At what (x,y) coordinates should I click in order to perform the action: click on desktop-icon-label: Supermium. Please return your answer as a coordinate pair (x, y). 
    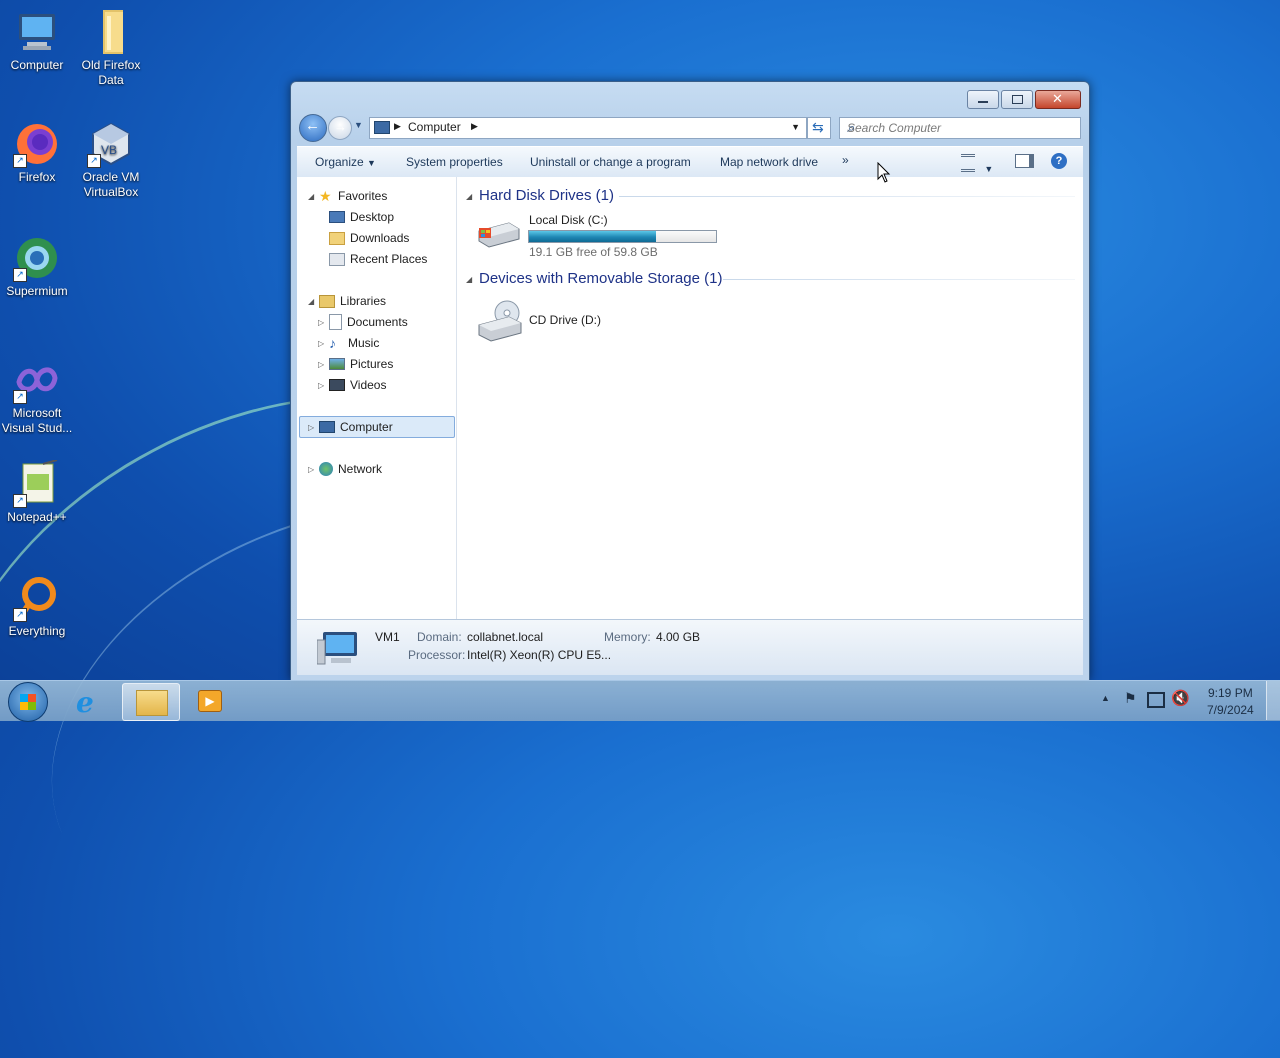
    Looking at the image, I should click on (37, 291).